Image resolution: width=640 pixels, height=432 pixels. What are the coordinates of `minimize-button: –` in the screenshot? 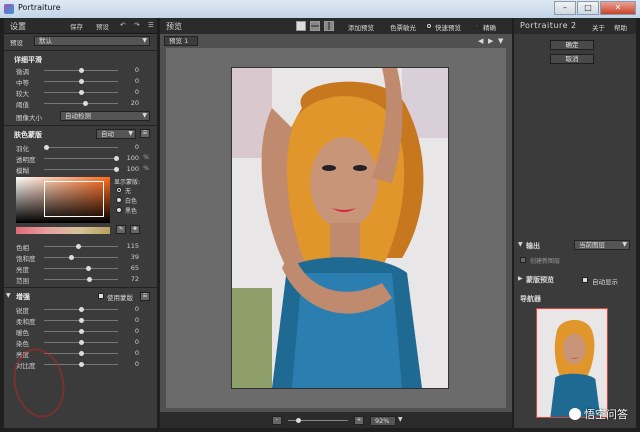 It's located at (565, 8).